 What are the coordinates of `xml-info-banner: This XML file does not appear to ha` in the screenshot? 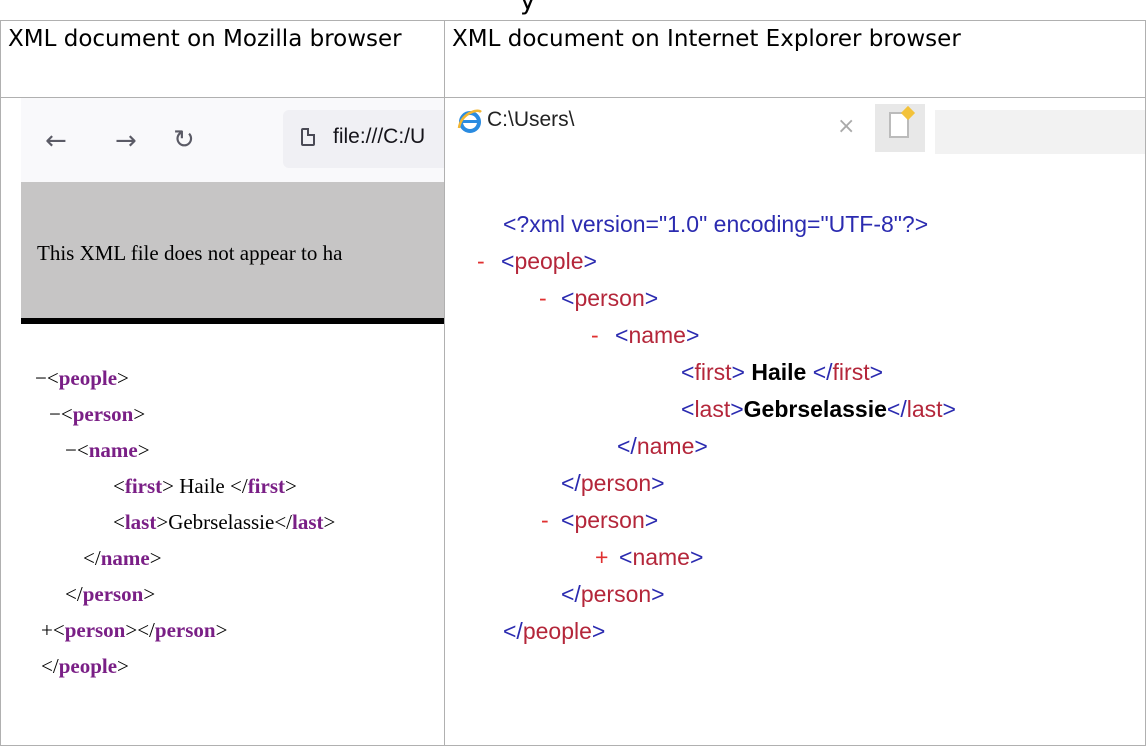 It's located at (232, 250).